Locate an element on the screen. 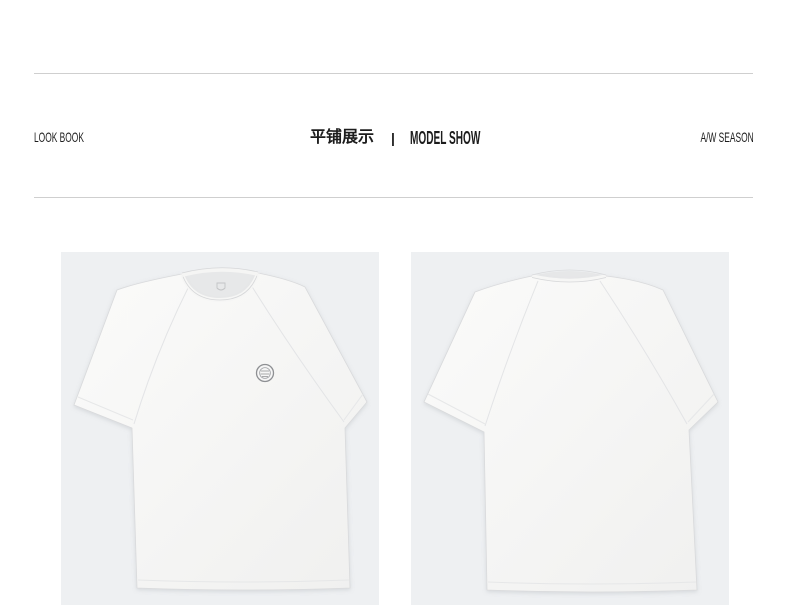 This screenshot has width=790, height=615. bottom-divider is located at coordinates (393, 197).